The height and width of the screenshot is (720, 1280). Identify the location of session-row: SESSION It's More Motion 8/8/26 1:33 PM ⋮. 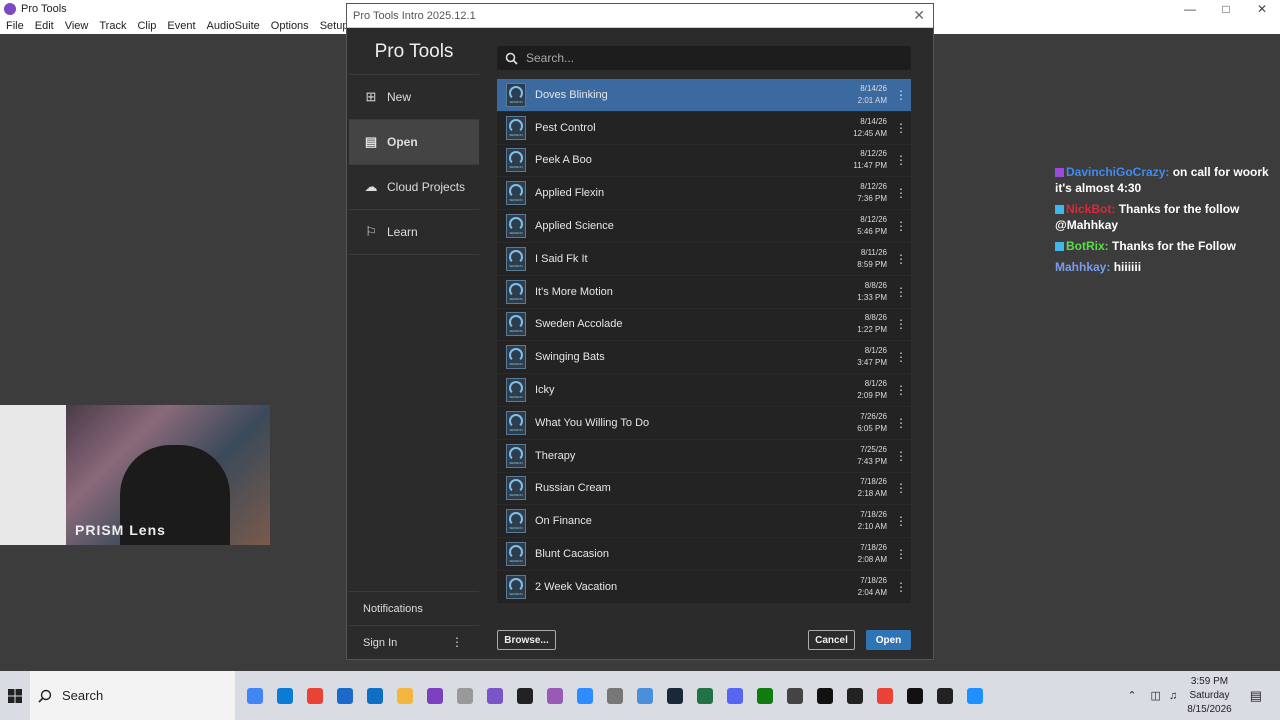
(704, 292).